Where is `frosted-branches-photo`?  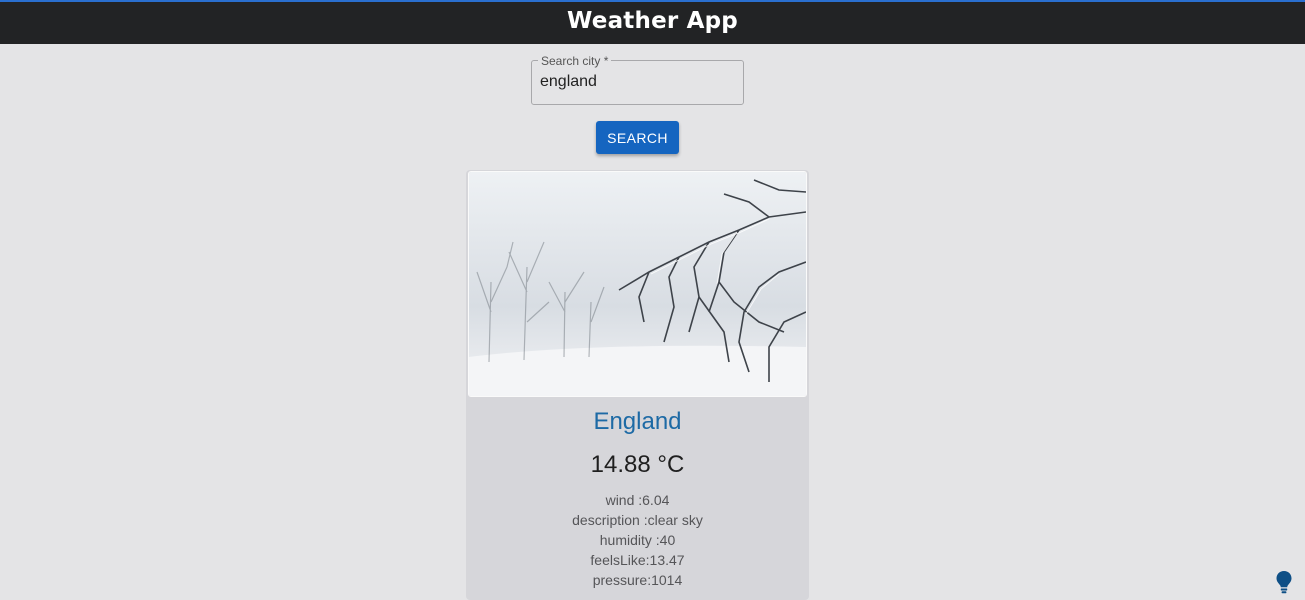 frosted-branches-photo is located at coordinates (637, 284).